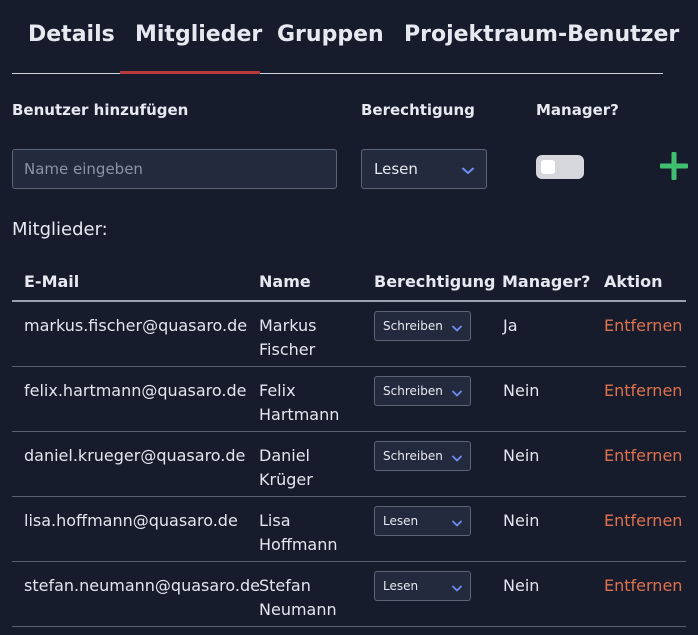  Describe the element at coordinates (541, 34) in the screenshot. I see `tab-projektraum-benutzer: Projektraum-Benutzer` at that location.